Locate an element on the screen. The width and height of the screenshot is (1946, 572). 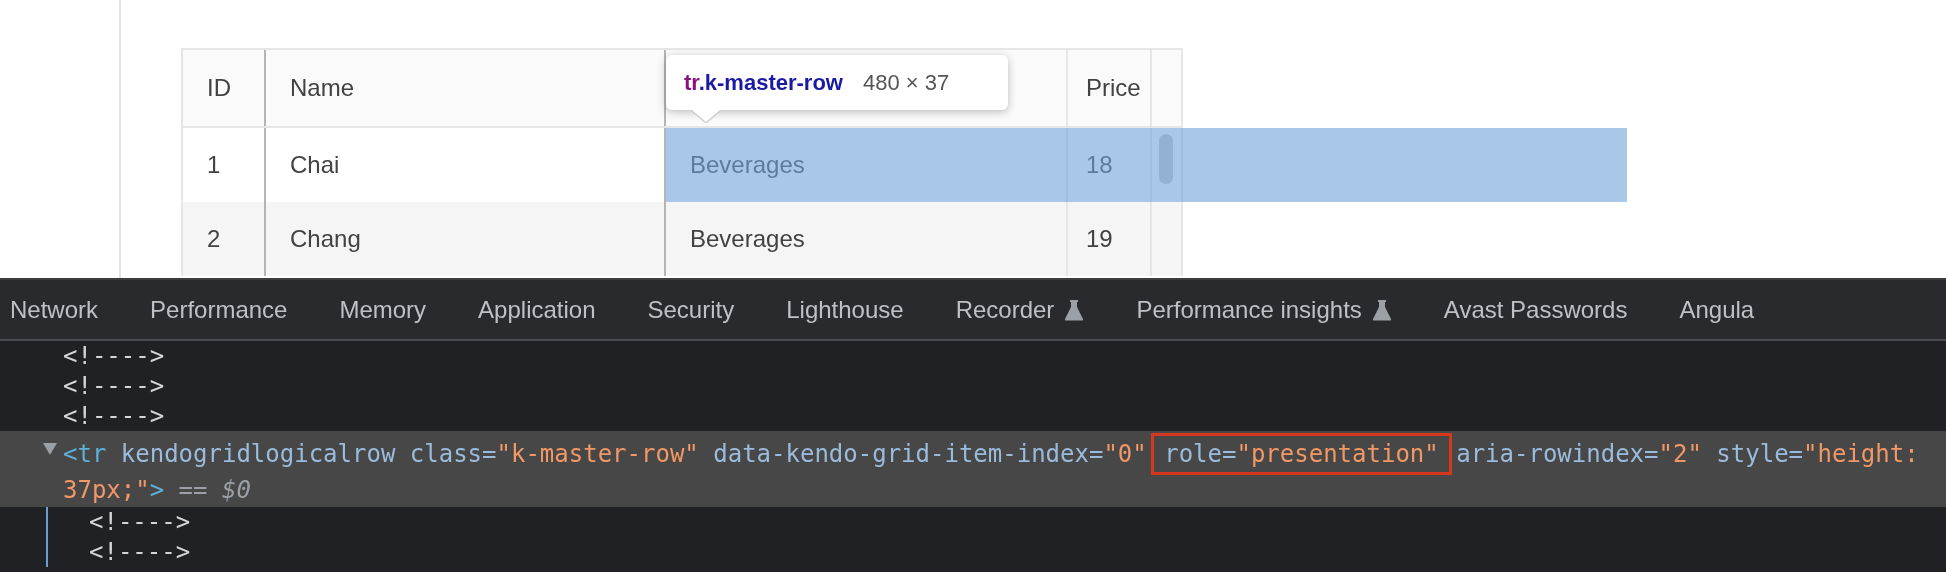
attribute-name: class= is located at coordinates (453, 454).